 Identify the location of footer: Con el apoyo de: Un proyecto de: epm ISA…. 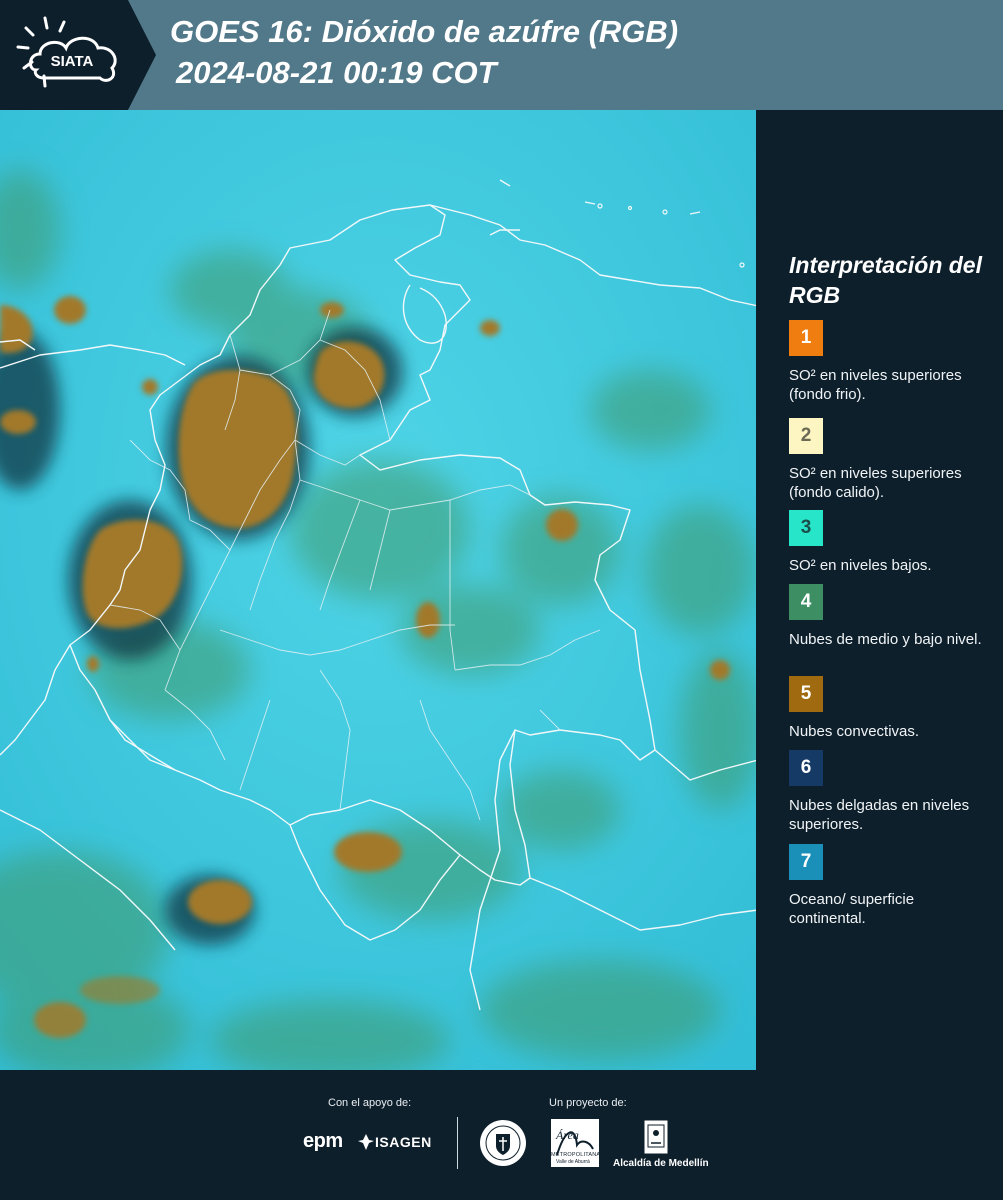
(501, 1135).